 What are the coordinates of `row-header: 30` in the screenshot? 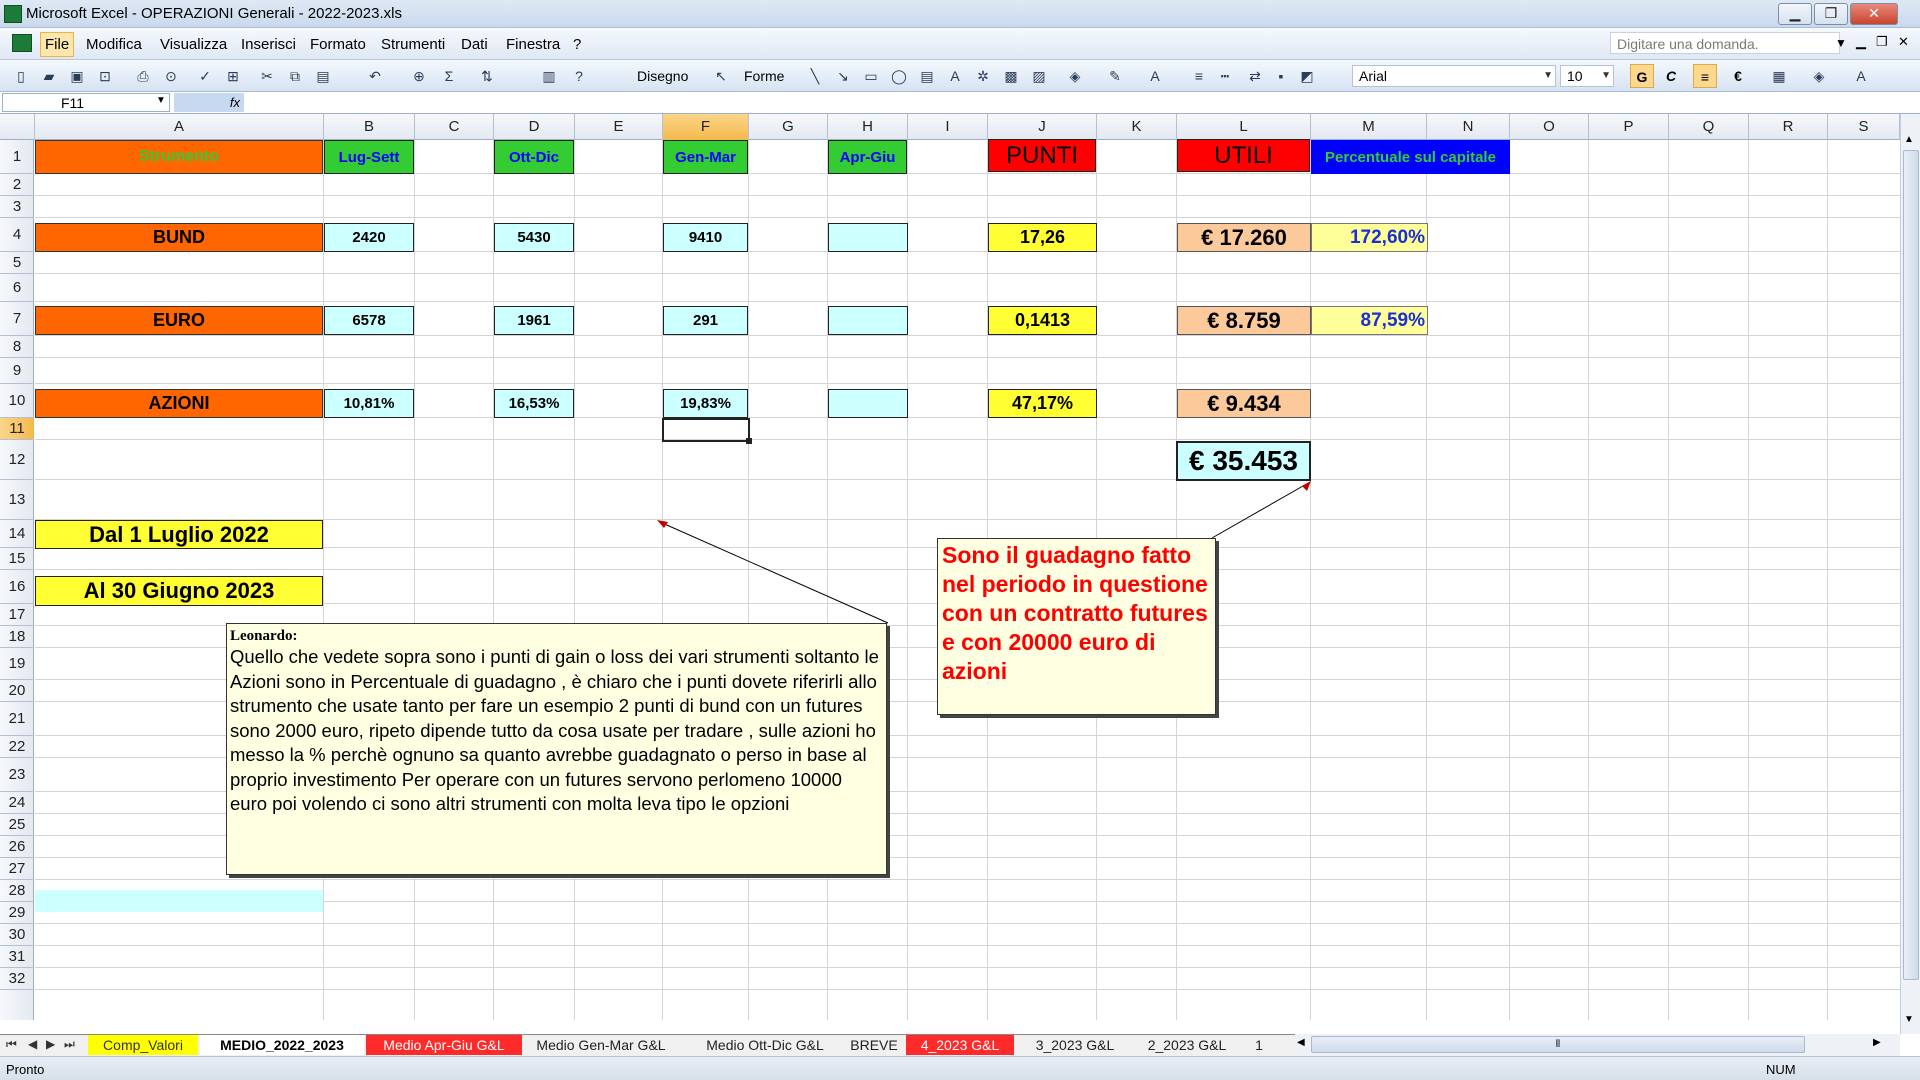 It's located at (17, 935).